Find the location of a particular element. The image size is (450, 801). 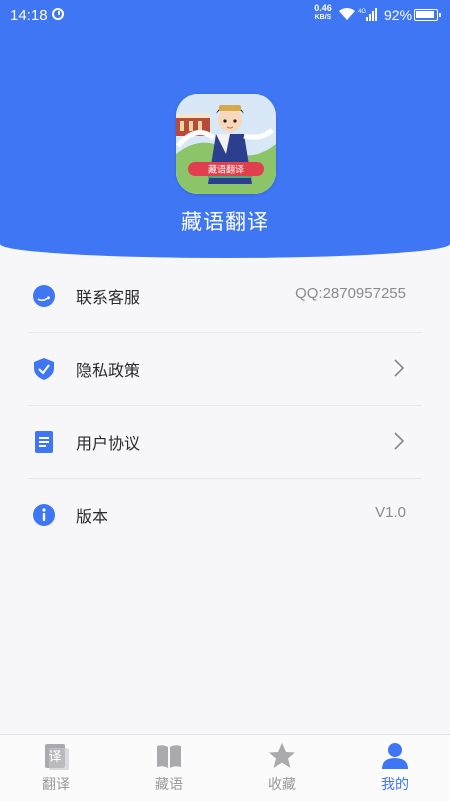

tab-label: 收藏 is located at coordinates (282, 785).